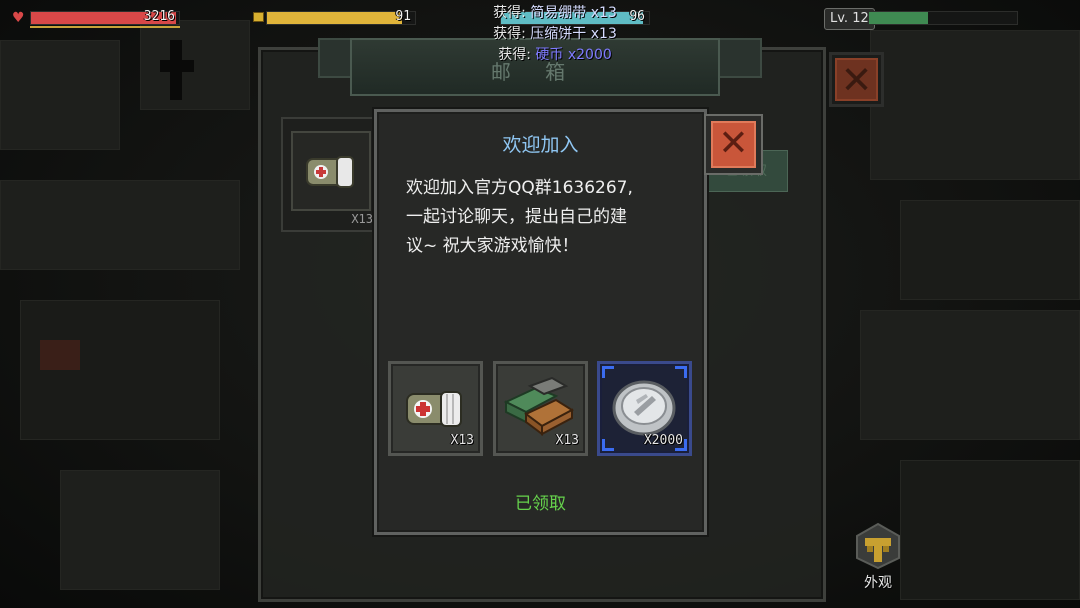 The image size is (1080, 608). What do you see at coordinates (644, 408) in the screenshot?
I see `reward-slot-coin: X2000` at bounding box center [644, 408].